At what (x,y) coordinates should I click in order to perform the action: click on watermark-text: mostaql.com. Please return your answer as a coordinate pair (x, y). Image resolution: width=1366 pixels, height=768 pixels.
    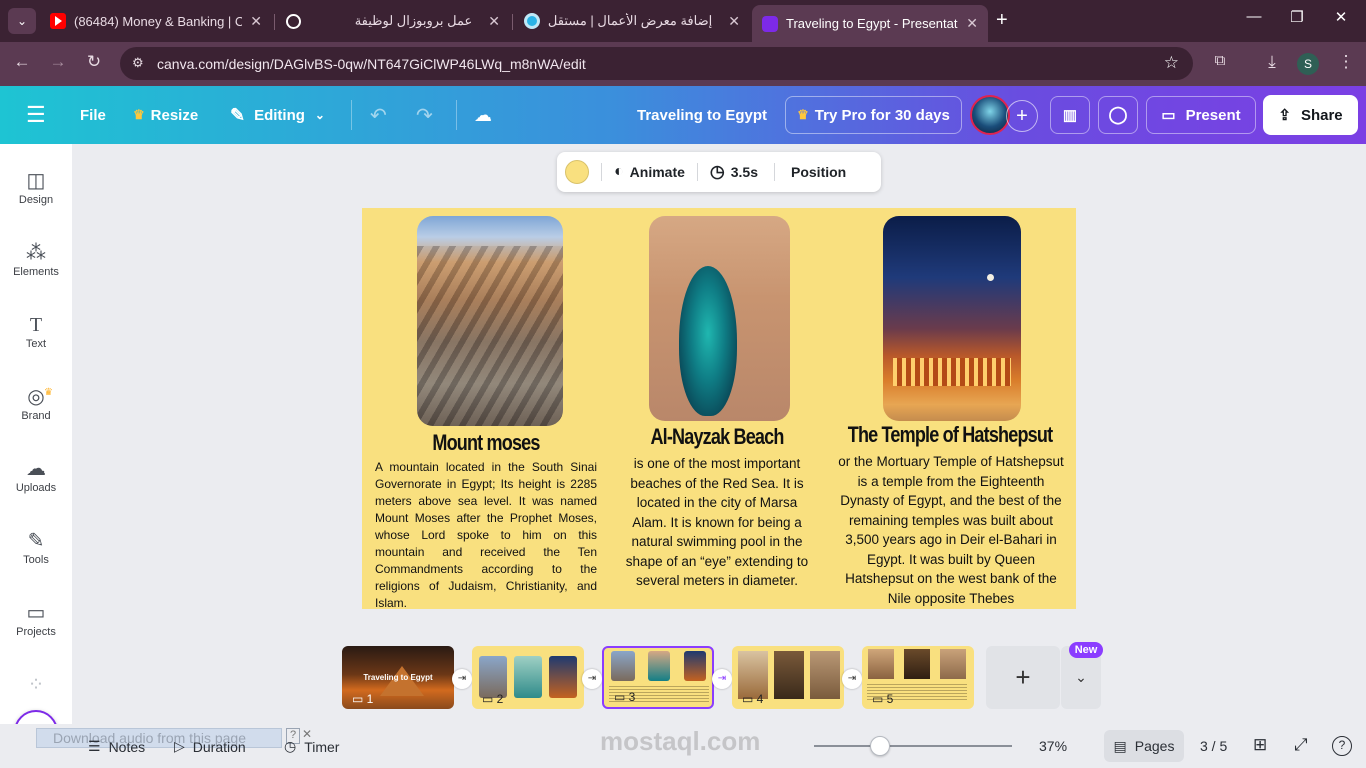
    Looking at the image, I should click on (680, 741).